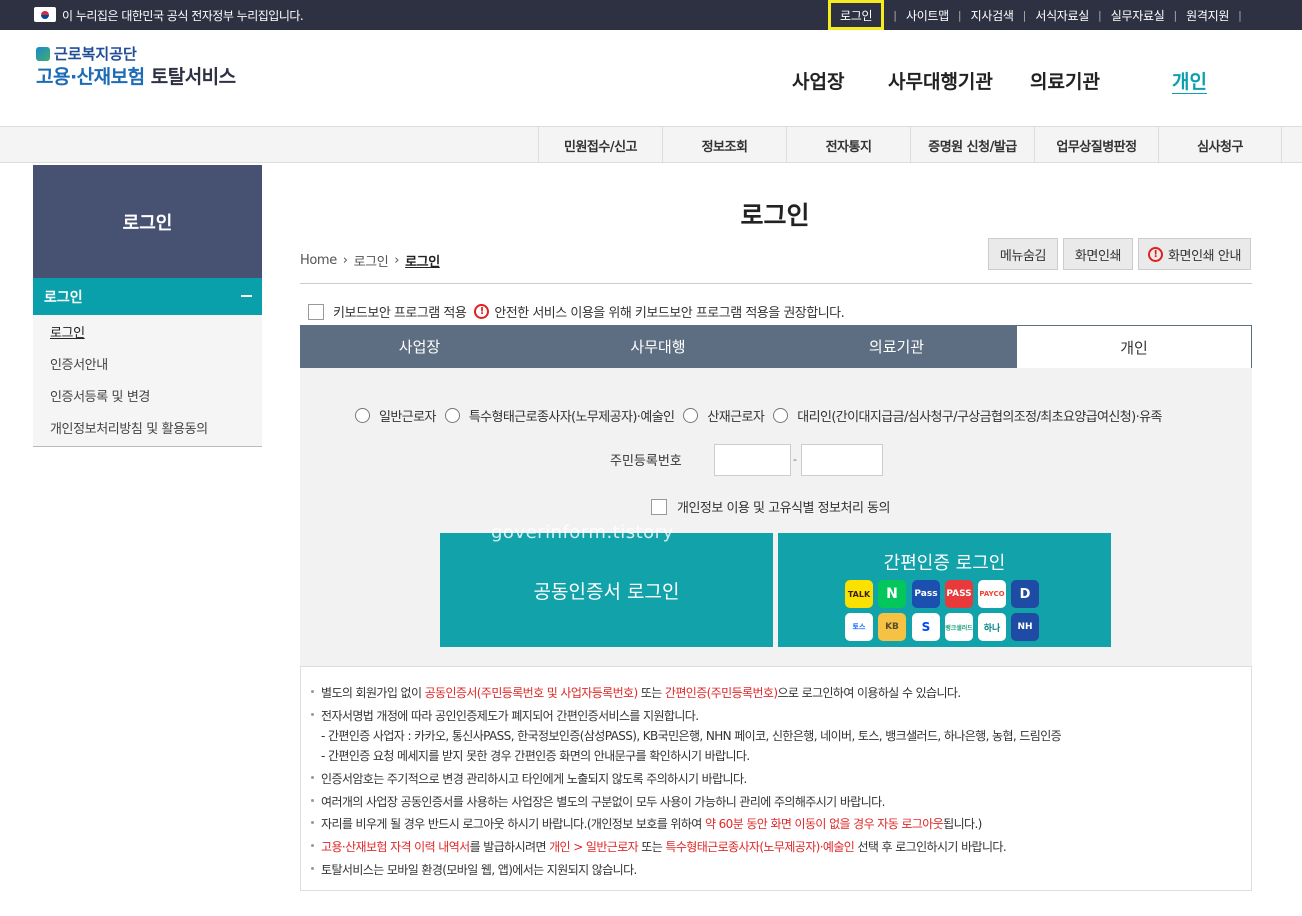 The width and height of the screenshot is (1302, 916). What do you see at coordinates (422, 260) in the screenshot?
I see `breadcrumb-current: 로그인` at bounding box center [422, 260].